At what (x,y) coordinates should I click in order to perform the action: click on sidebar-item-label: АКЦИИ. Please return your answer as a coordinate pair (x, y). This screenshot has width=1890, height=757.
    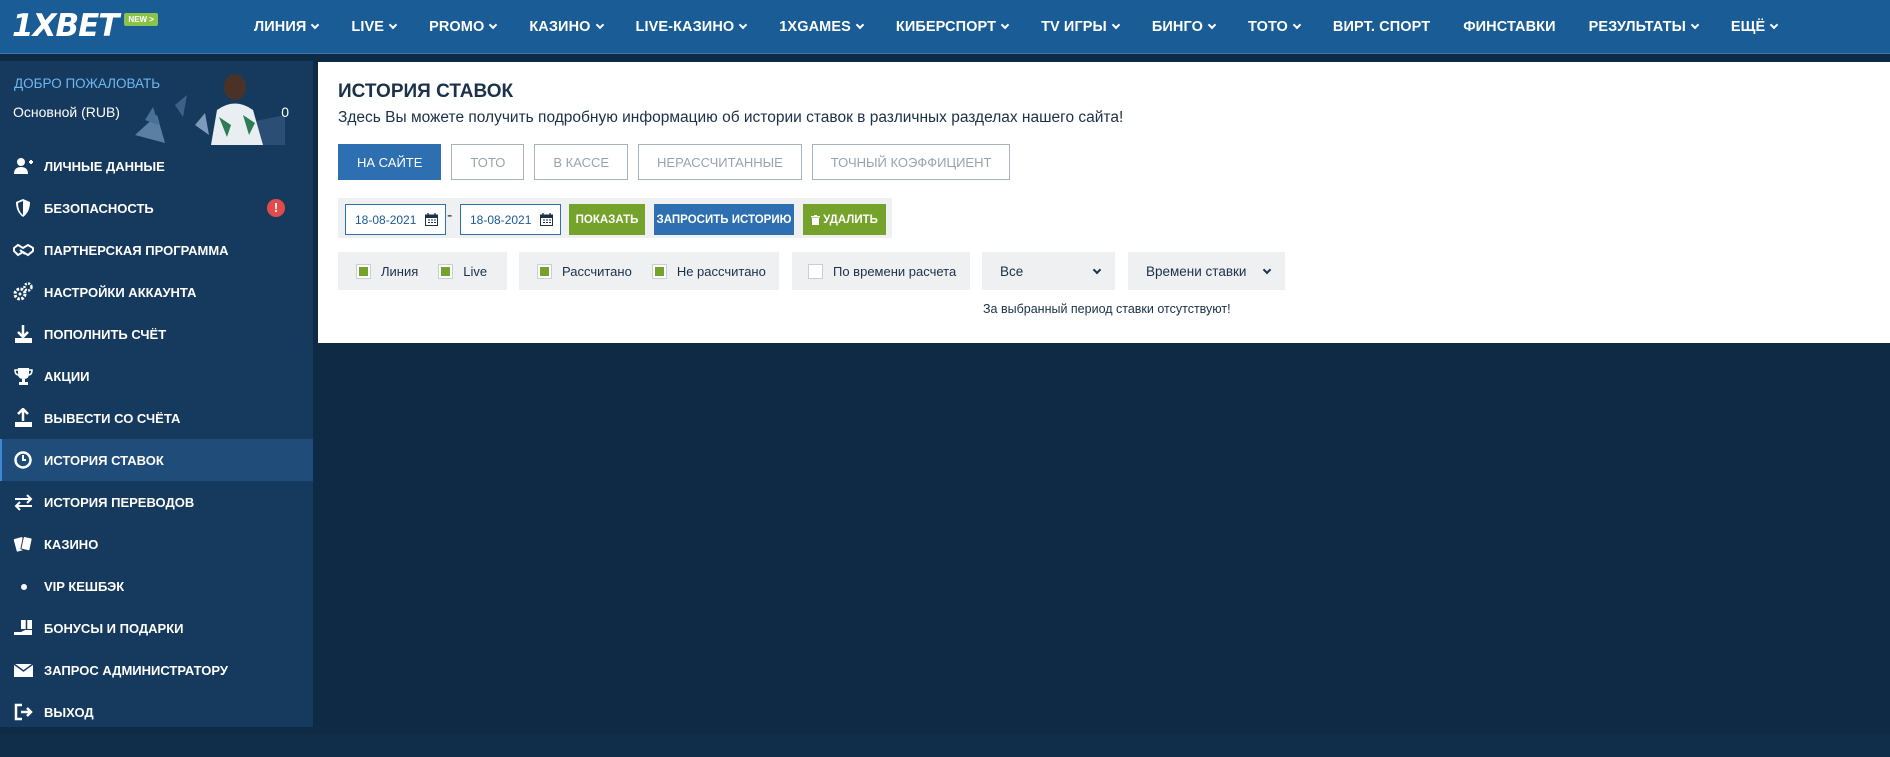
    Looking at the image, I should click on (67, 376).